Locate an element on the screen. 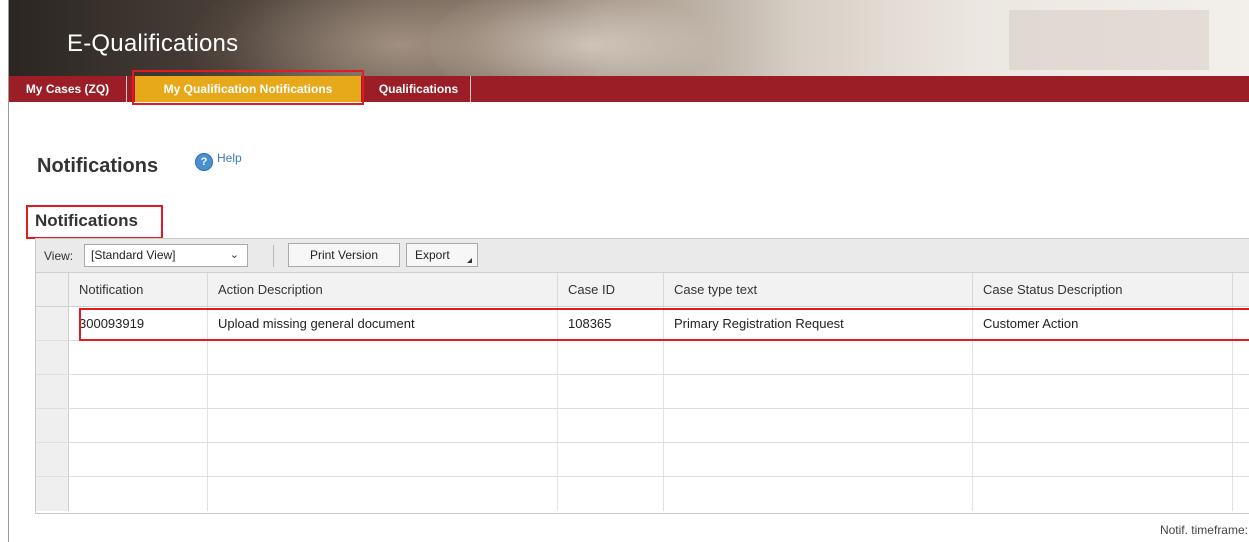 The image size is (1249, 542). banner-image-highlight is located at coordinates (589, 38).